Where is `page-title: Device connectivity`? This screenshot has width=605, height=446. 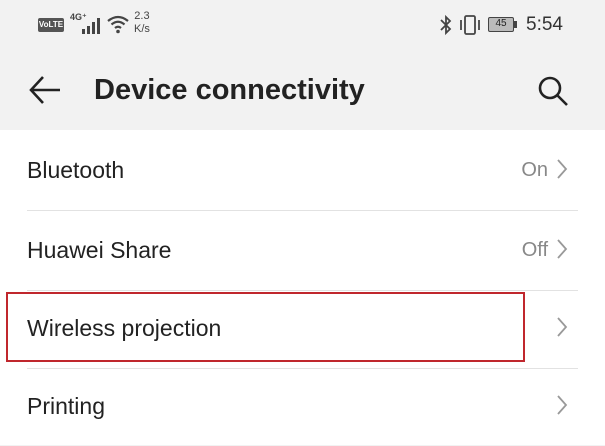
page-title: Device connectivity is located at coordinates (229, 90).